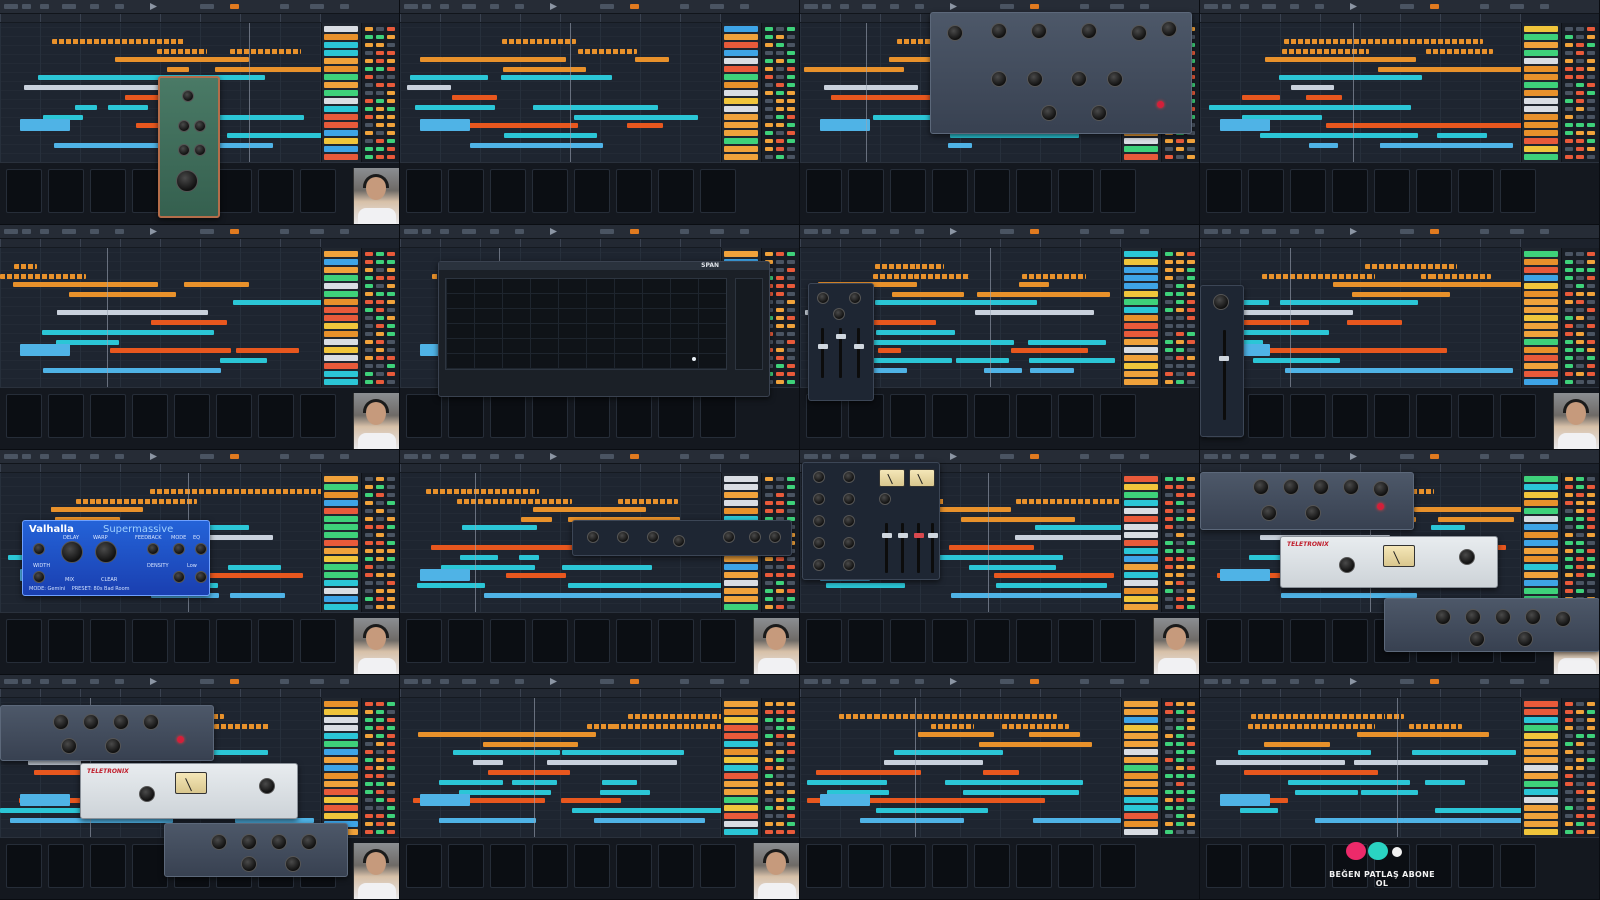  Describe the element at coordinates (249, 93) in the screenshot. I see `playhead` at that location.